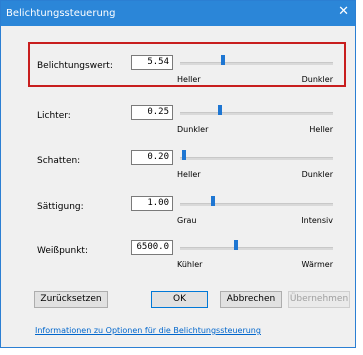  What do you see at coordinates (179, 120) in the screenshot?
I see `highlights-row: Lichter: 0.25 Dunkler Heller` at bounding box center [179, 120].